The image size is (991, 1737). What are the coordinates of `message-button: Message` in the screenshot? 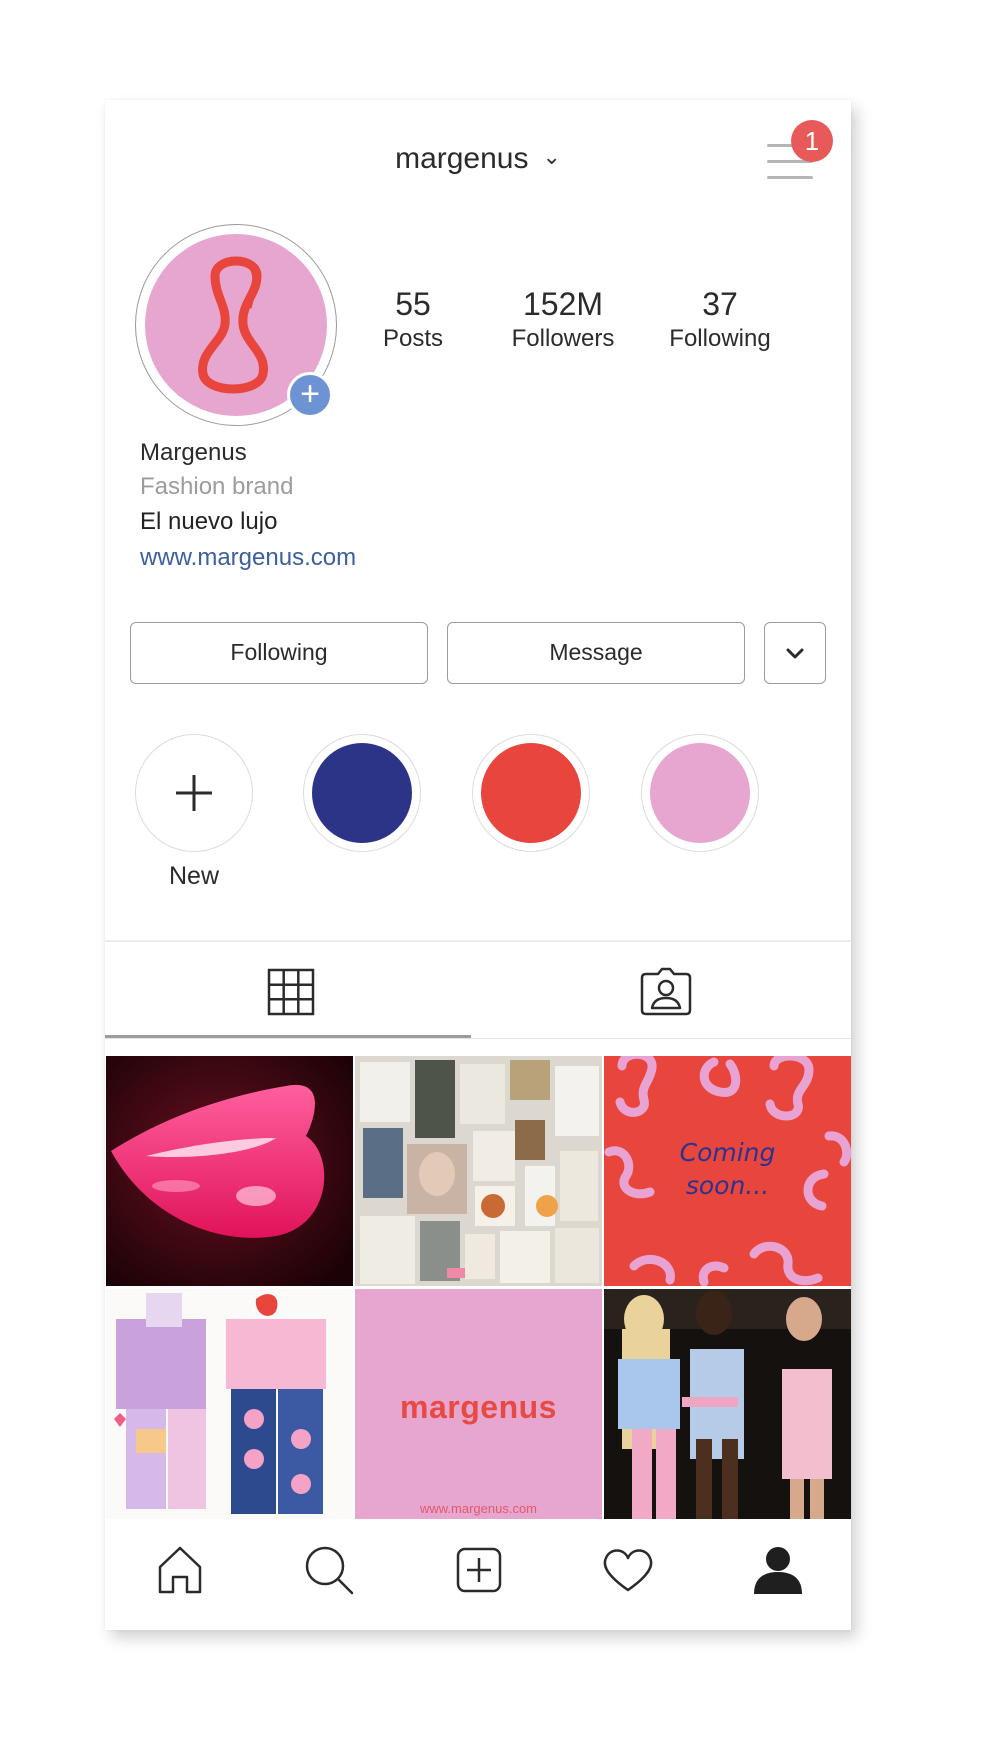 It's located at (596, 653).